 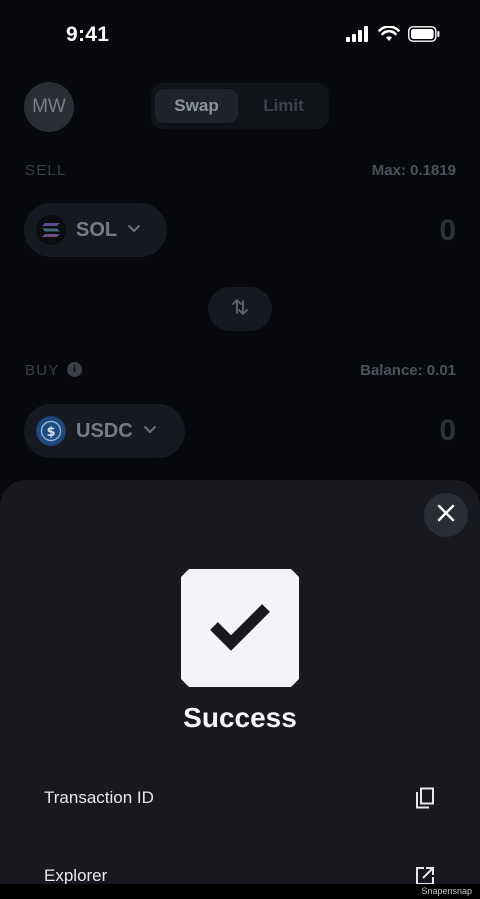 What do you see at coordinates (240, 717) in the screenshot?
I see `success-title: Success` at bounding box center [240, 717].